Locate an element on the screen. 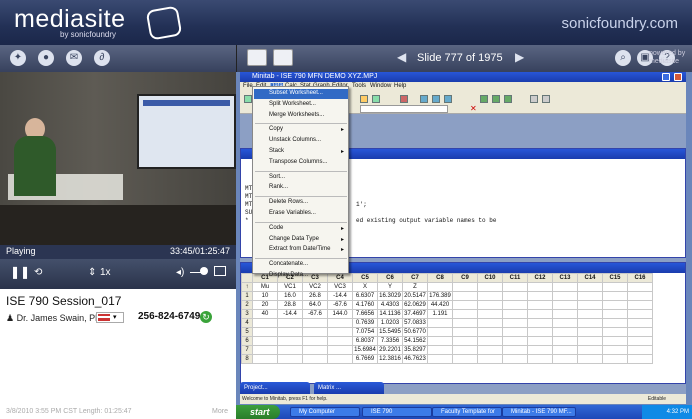 This screenshot has height=419, width=692. column-header: C4 is located at coordinates (340, 278).